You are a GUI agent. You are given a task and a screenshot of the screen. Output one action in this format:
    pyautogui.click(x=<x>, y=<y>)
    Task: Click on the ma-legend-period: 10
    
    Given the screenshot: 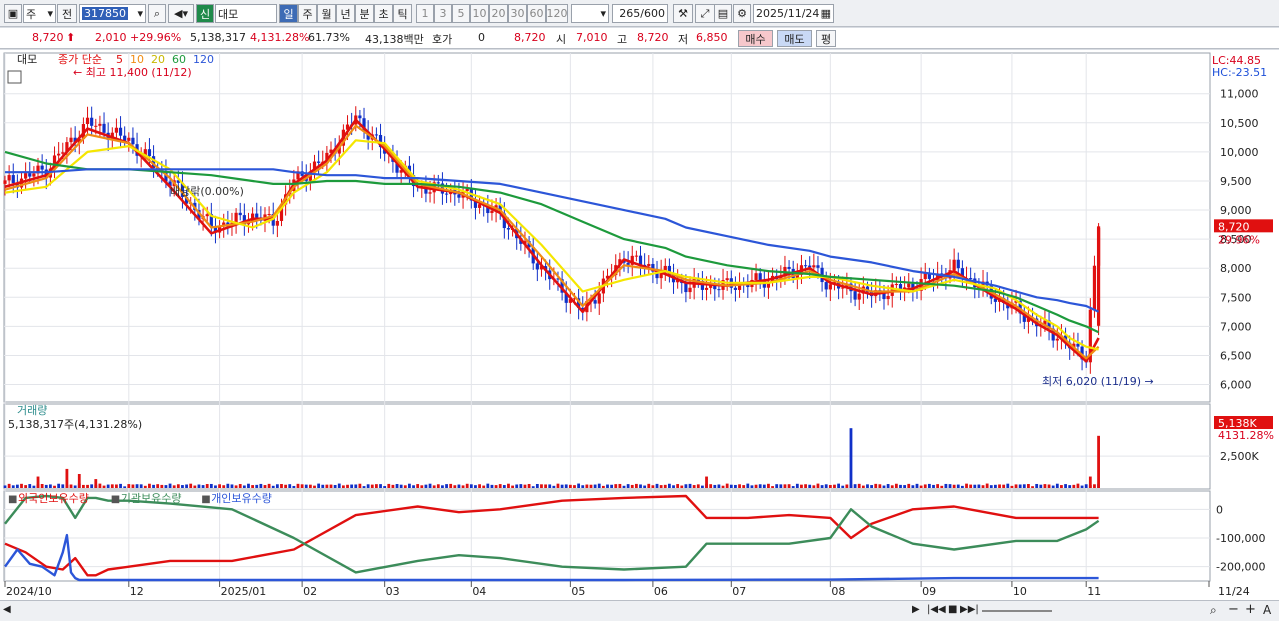 What is the action you would take?
    pyautogui.click(x=137, y=59)
    